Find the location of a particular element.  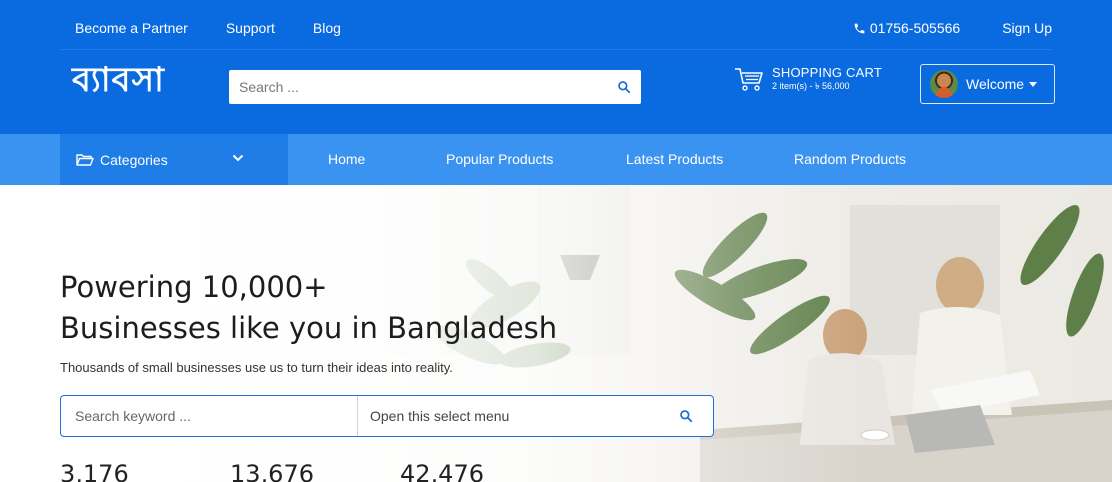

nav-random-products: Random Products is located at coordinates (850, 159).